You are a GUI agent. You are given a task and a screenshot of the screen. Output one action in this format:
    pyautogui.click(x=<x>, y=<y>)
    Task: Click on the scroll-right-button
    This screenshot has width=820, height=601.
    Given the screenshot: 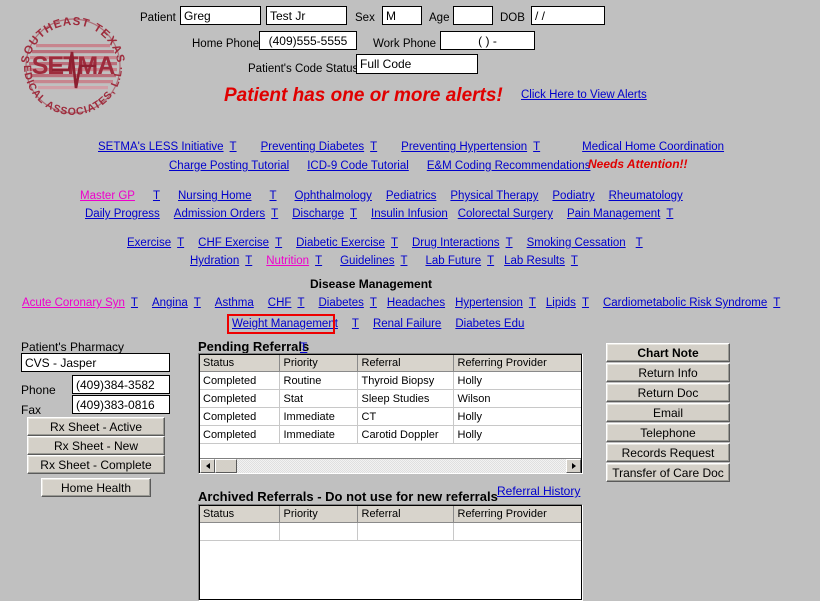 What is the action you would take?
    pyautogui.click(x=573, y=466)
    